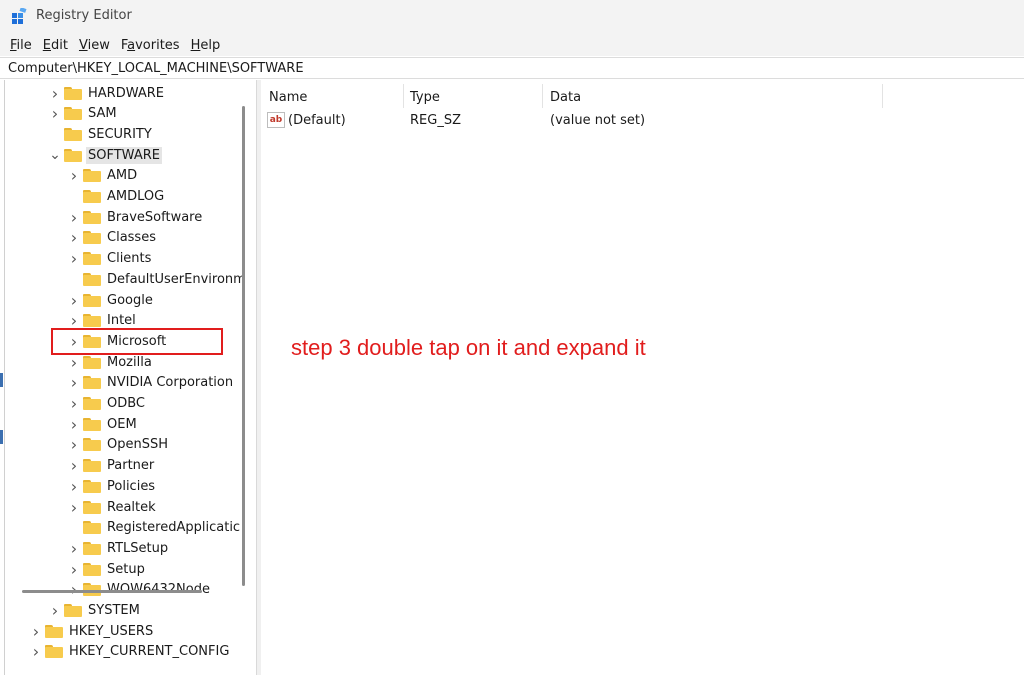 The width and height of the screenshot is (1024, 675). What do you see at coordinates (101, 134) in the screenshot?
I see `tree-item-security: SECURITY` at bounding box center [101, 134].